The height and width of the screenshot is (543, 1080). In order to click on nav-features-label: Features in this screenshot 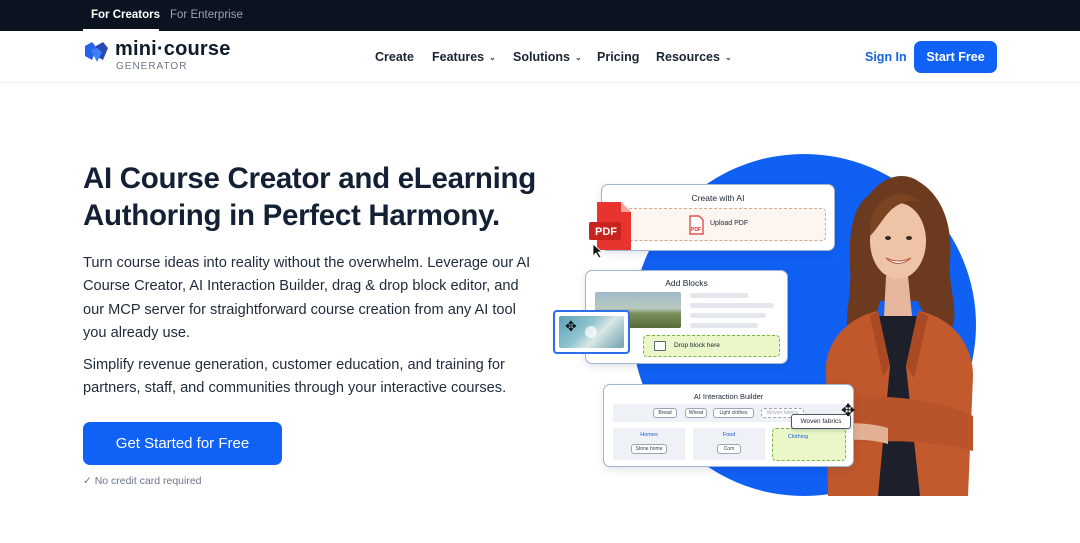, I will do `click(458, 57)`.